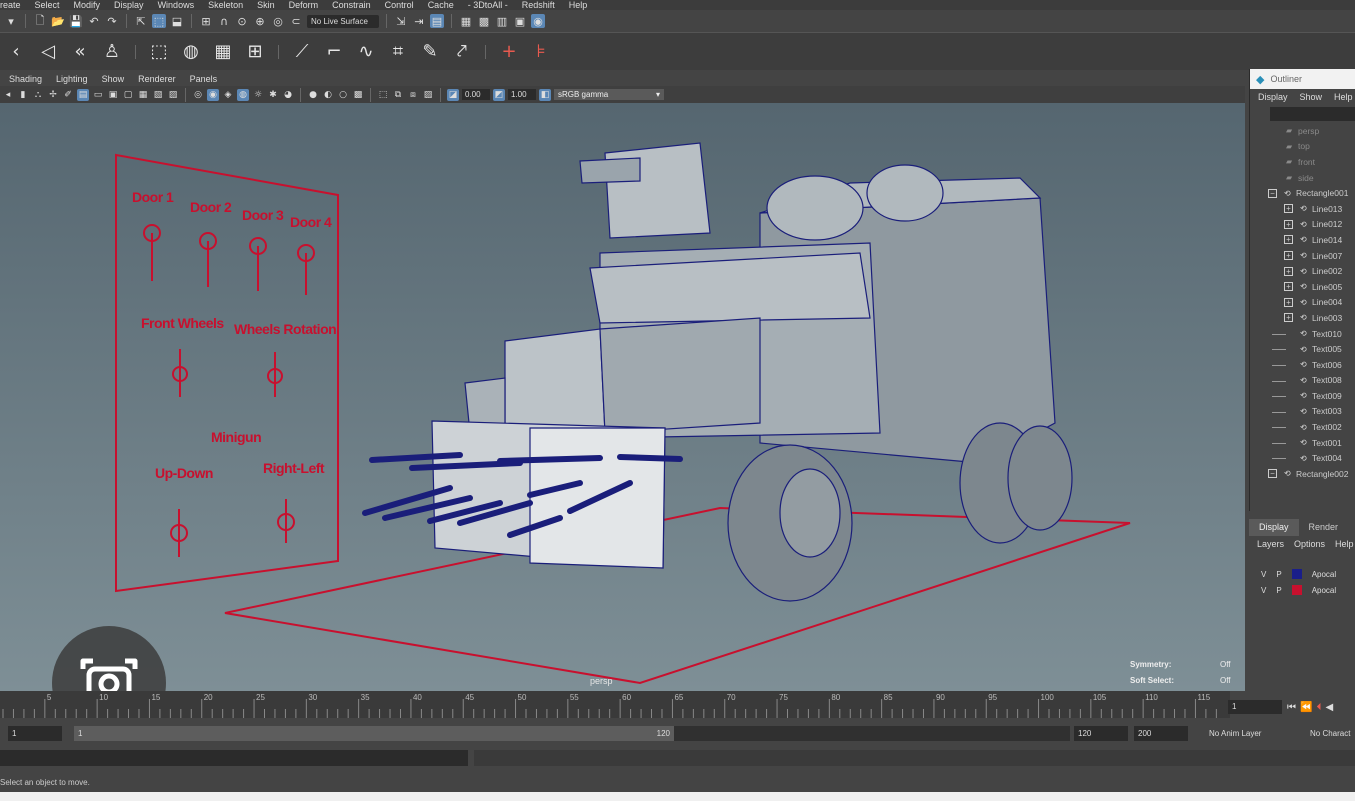 The image size is (1355, 801). Describe the element at coordinates (1302, 474) in the screenshot. I see `outliner-item: − ⟲ Rectangle002` at that location.